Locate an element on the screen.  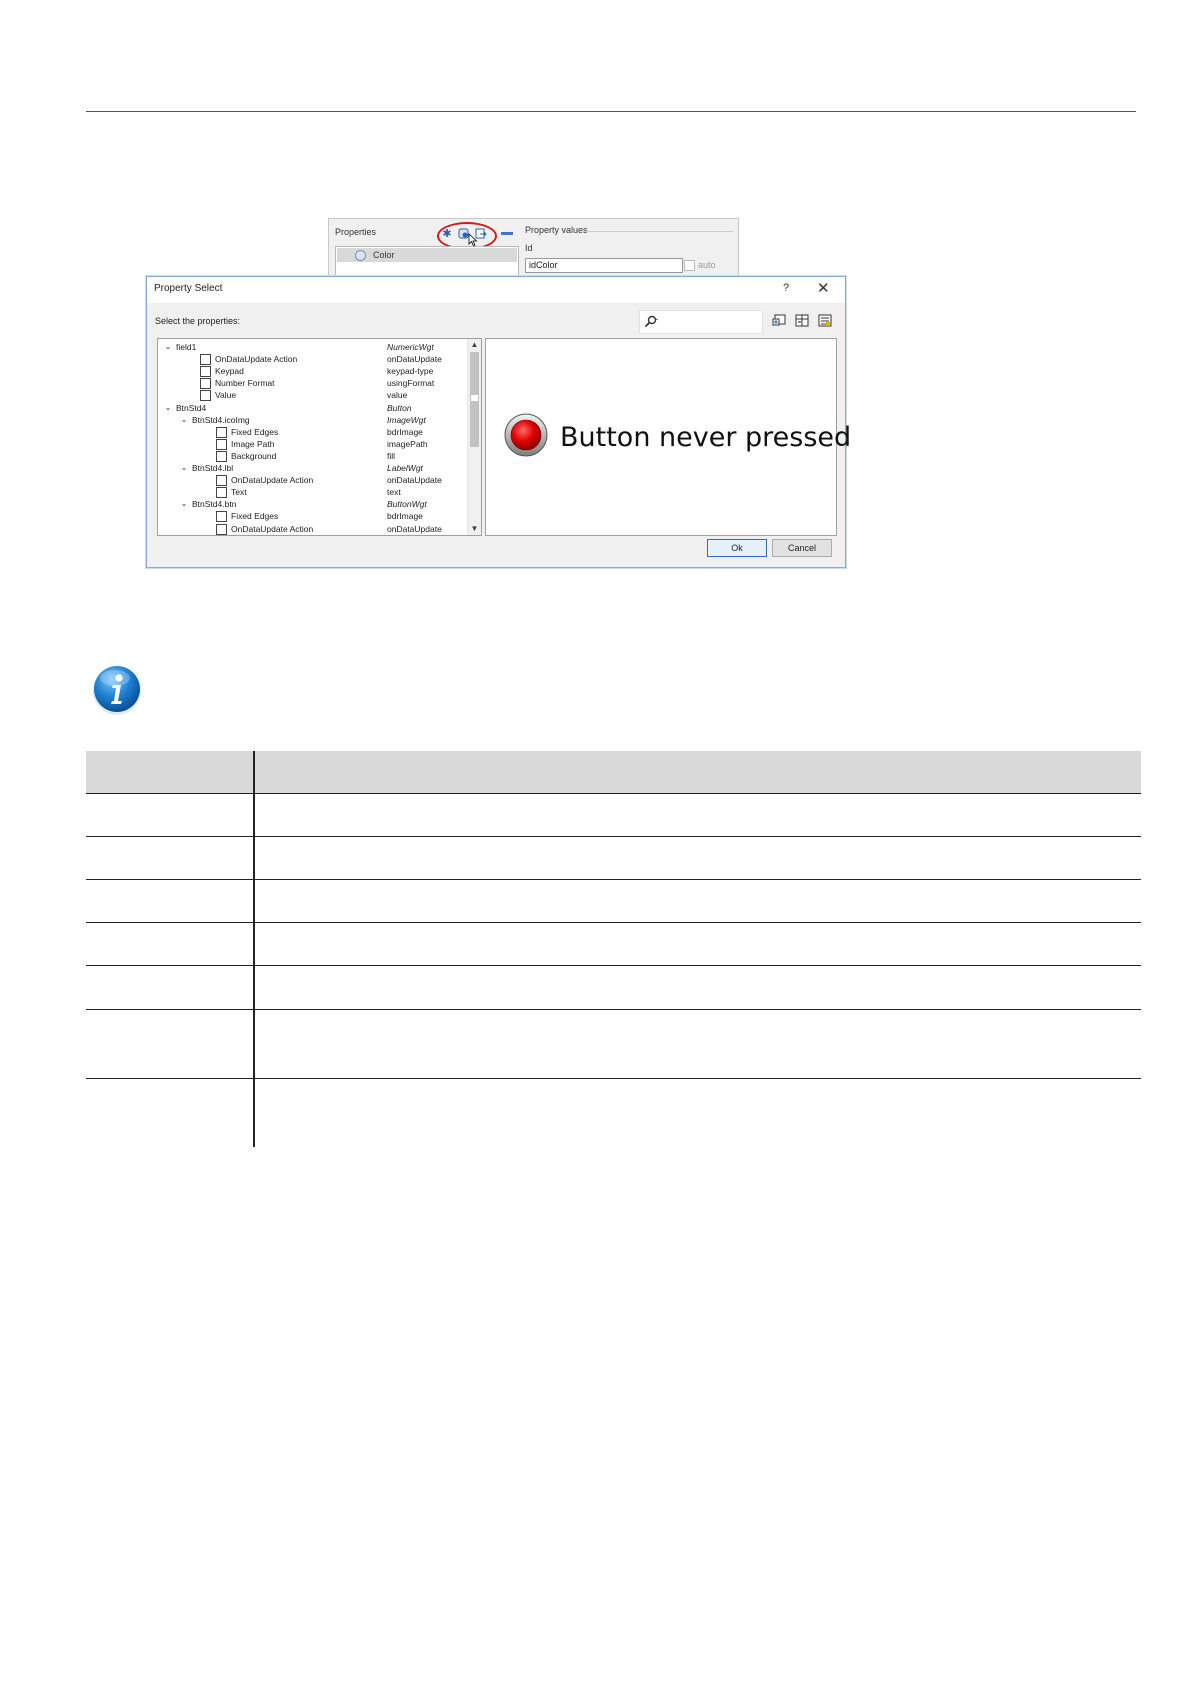
page-header-rule is located at coordinates (611, 111).